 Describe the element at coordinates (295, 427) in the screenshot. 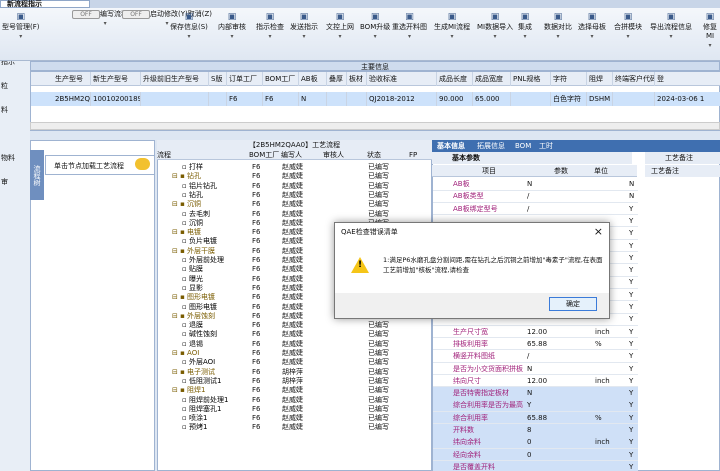

I see `table-row: ▫ 预烤1 F6 赵威婕 已编写` at that location.